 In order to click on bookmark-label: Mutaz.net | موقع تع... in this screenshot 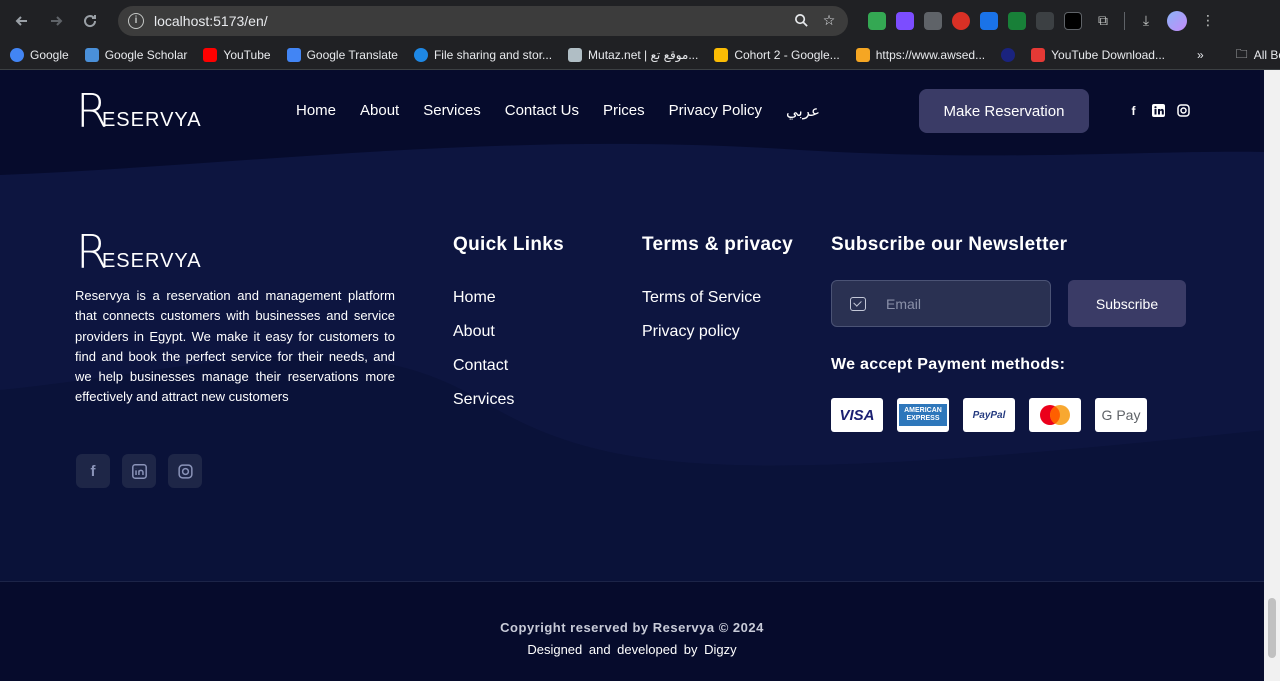, I will do `click(643, 55)`.